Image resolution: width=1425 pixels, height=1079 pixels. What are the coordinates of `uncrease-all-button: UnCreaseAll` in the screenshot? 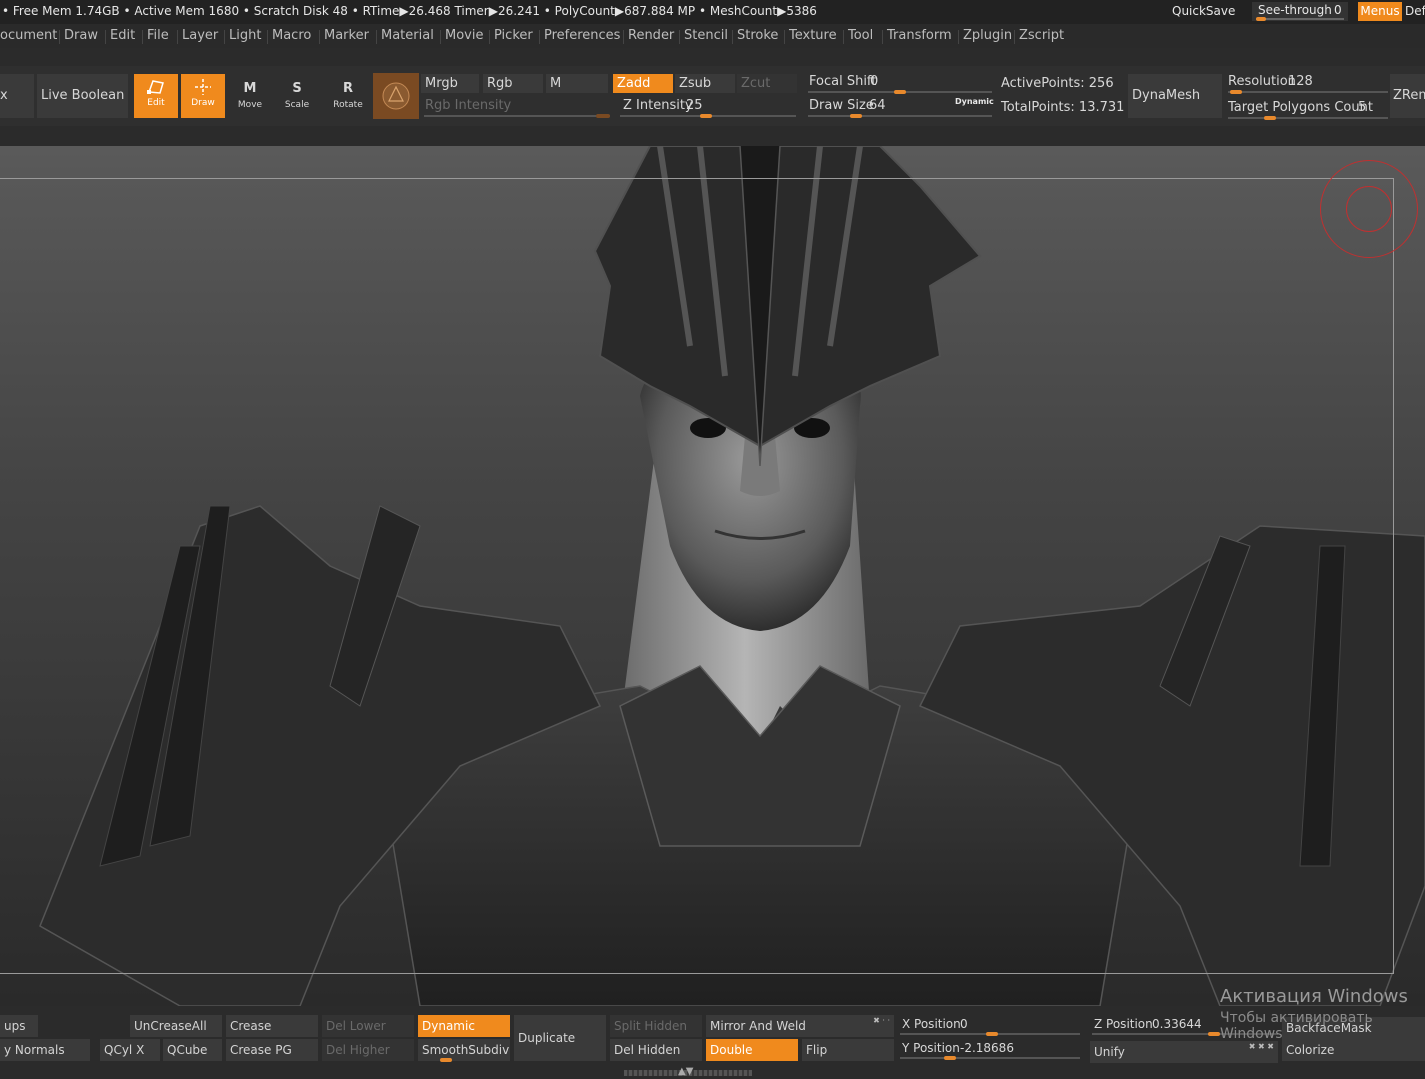 It's located at (176, 1026).